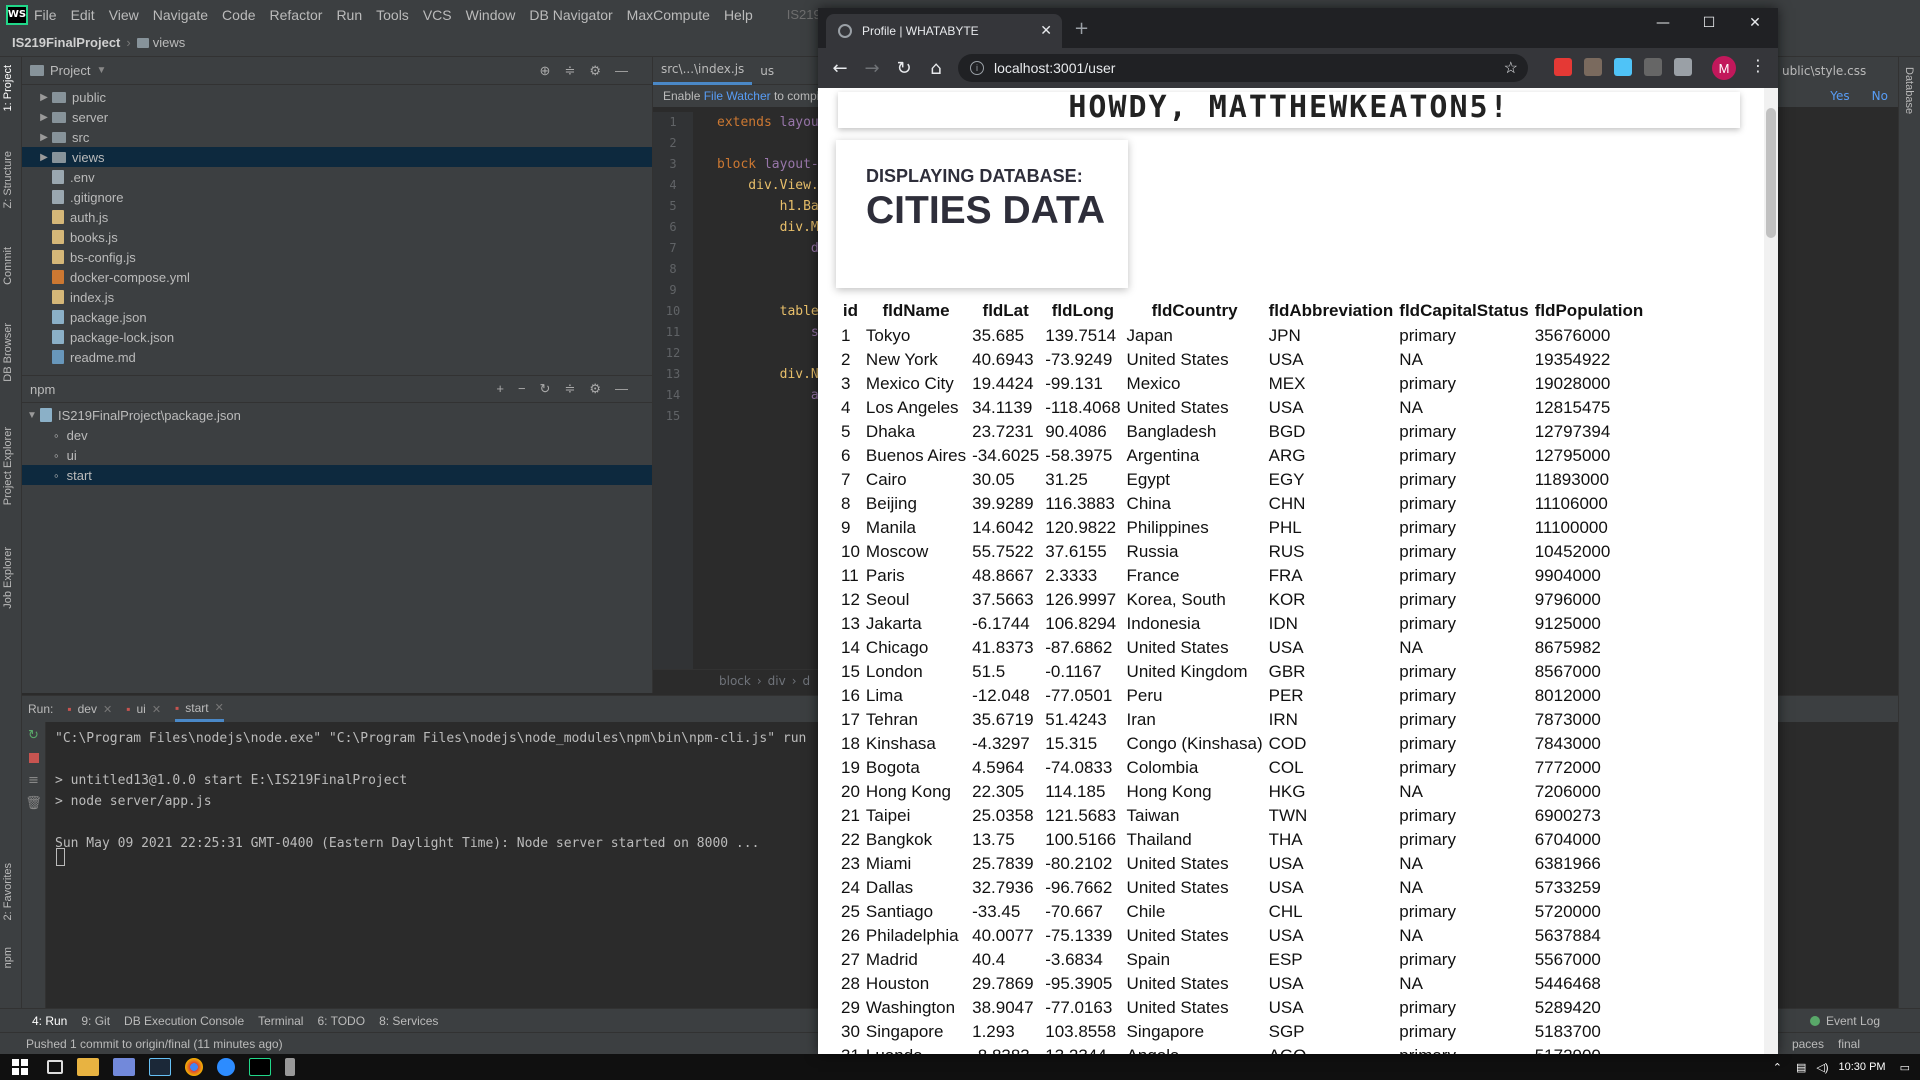 The width and height of the screenshot is (1920, 1080). Describe the element at coordinates (160, 1067) in the screenshot. I see `steam-icon` at that location.